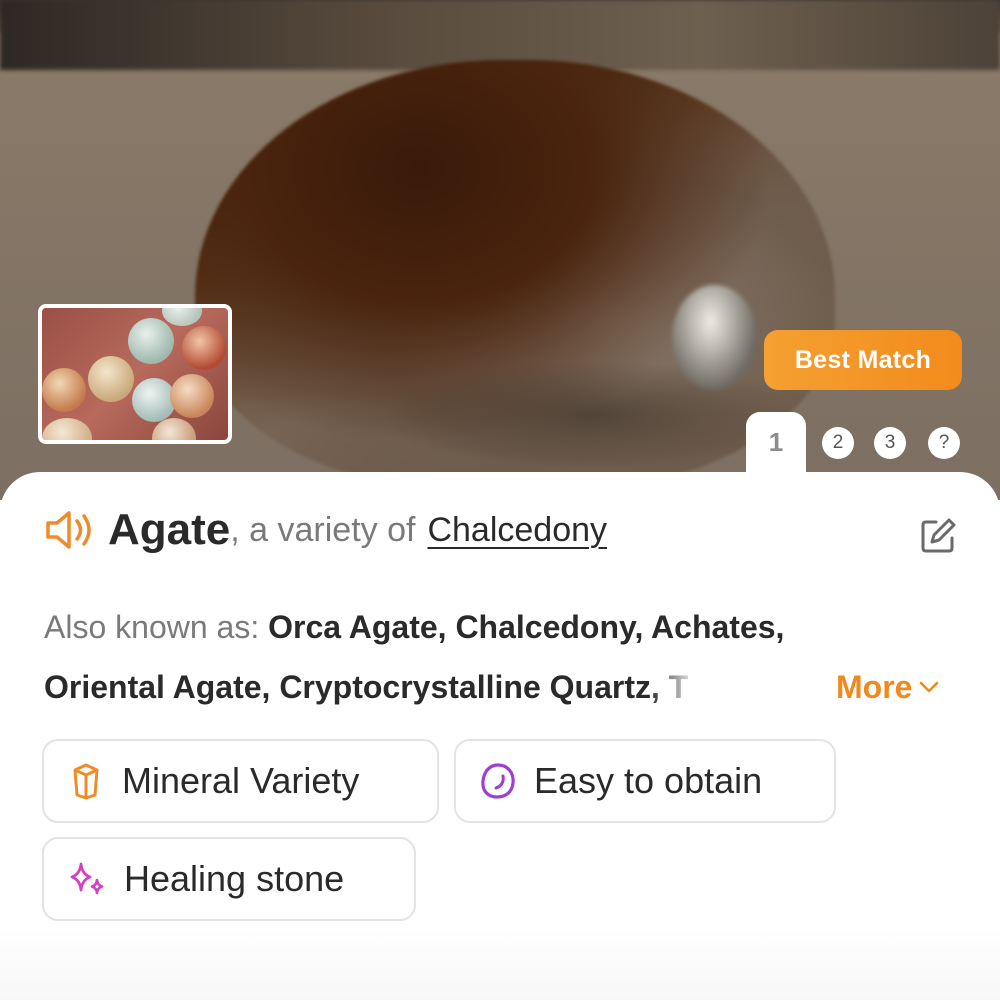 Image resolution: width=1000 pixels, height=1000 pixels. What do you see at coordinates (86, 781) in the screenshot?
I see `crystal-icon` at bounding box center [86, 781].